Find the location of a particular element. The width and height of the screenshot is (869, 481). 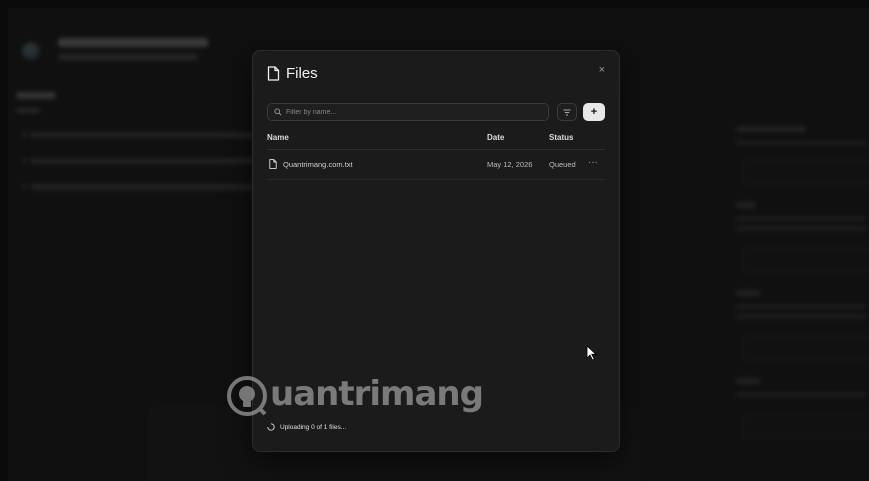

file-date: May 12, 2026 is located at coordinates (510, 164).